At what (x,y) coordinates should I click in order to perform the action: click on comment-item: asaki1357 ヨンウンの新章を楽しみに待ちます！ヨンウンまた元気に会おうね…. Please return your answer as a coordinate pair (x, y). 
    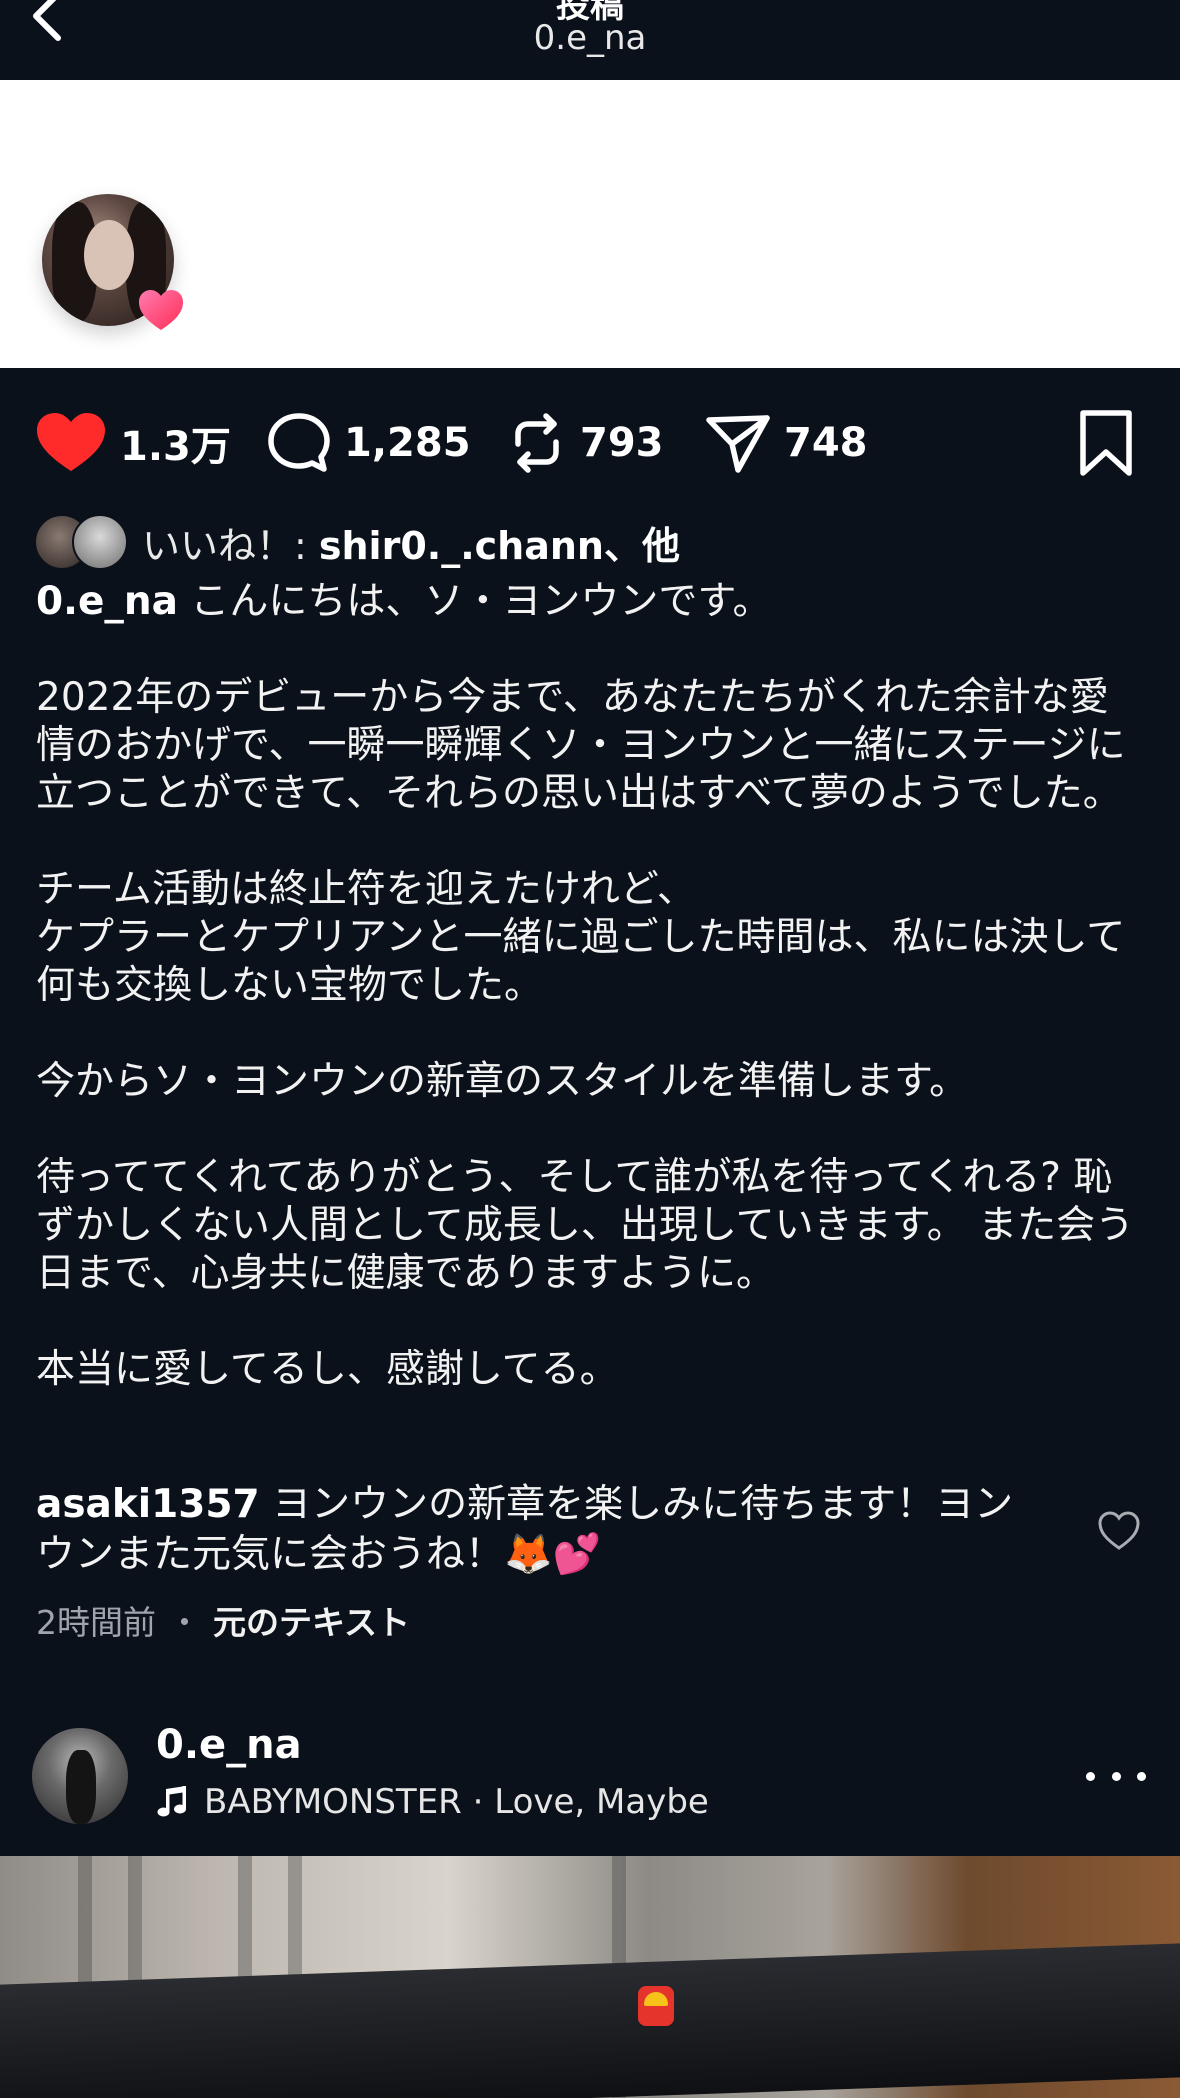
    Looking at the image, I should click on (536, 1530).